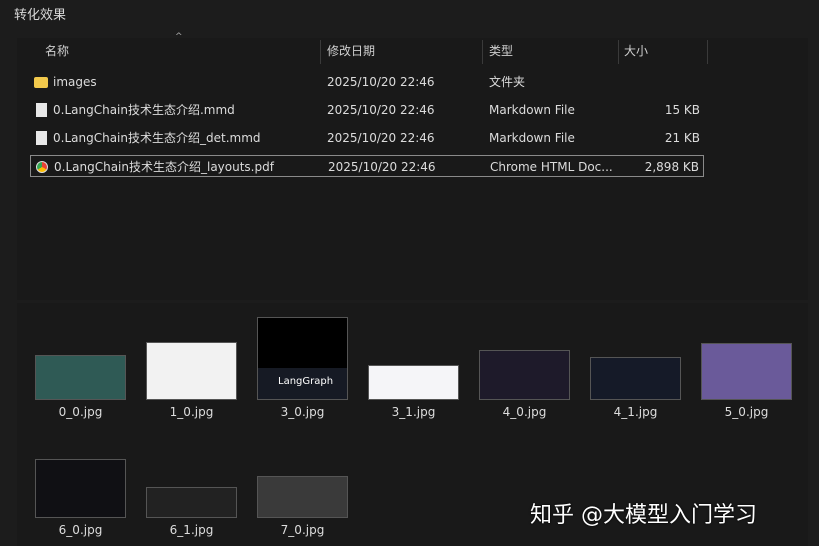  Describe the element at coordinates (635, 412) in the screenshot. I see `thumbnail-label: 4_1.jpg` at that location.